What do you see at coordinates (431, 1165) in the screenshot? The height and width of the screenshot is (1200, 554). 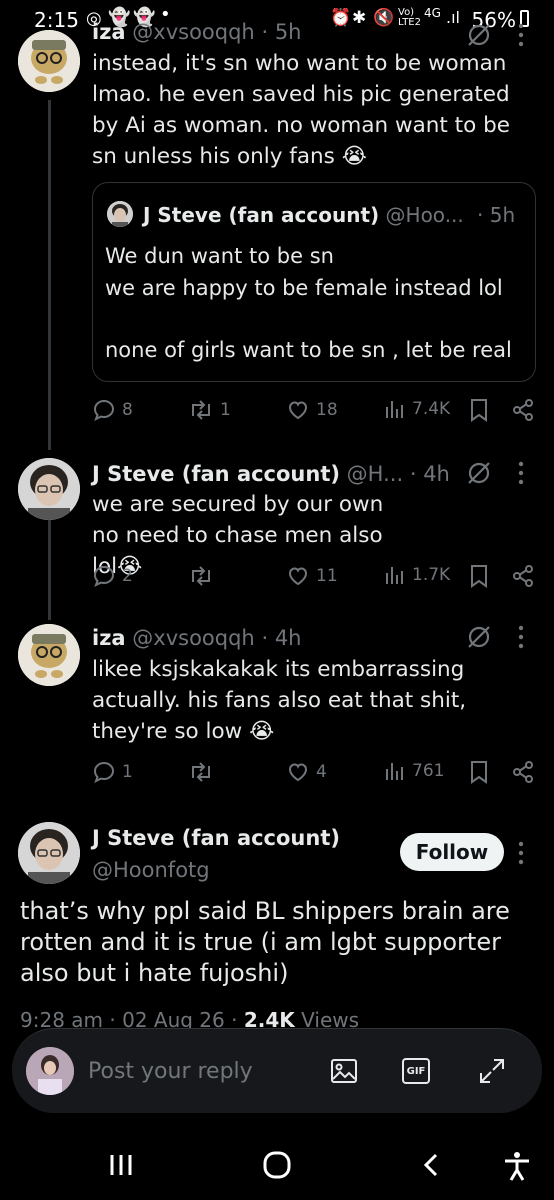 I see `back-button` at bounding box center [431, 1165].